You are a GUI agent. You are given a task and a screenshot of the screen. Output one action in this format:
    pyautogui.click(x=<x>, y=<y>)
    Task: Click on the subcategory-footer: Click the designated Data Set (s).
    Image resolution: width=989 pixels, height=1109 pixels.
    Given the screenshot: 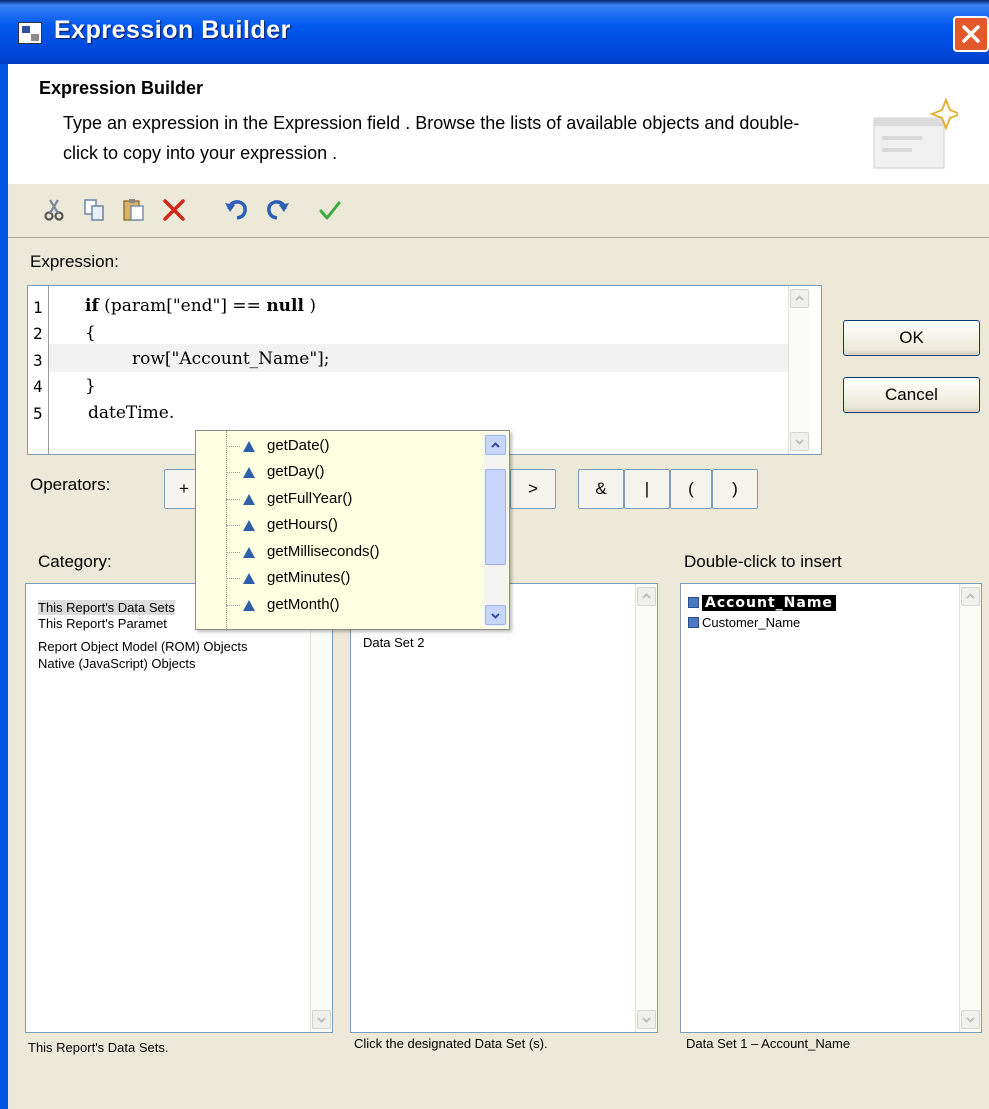 What is the action you would take?
    pyautogui.click(x=451, y=1043)
    